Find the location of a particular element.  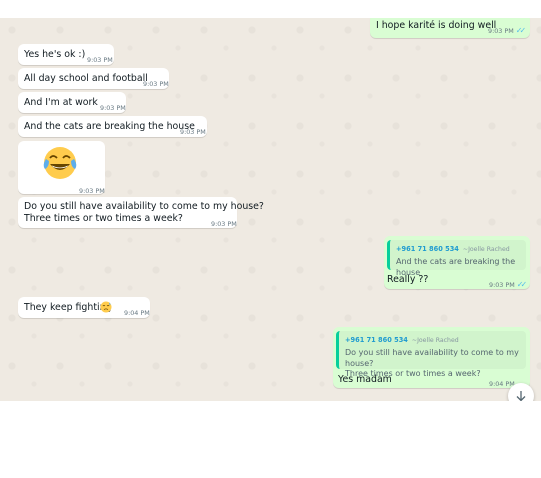

message-incoming: All day school and football 9:03 PM is located at coordinates (93, 78).